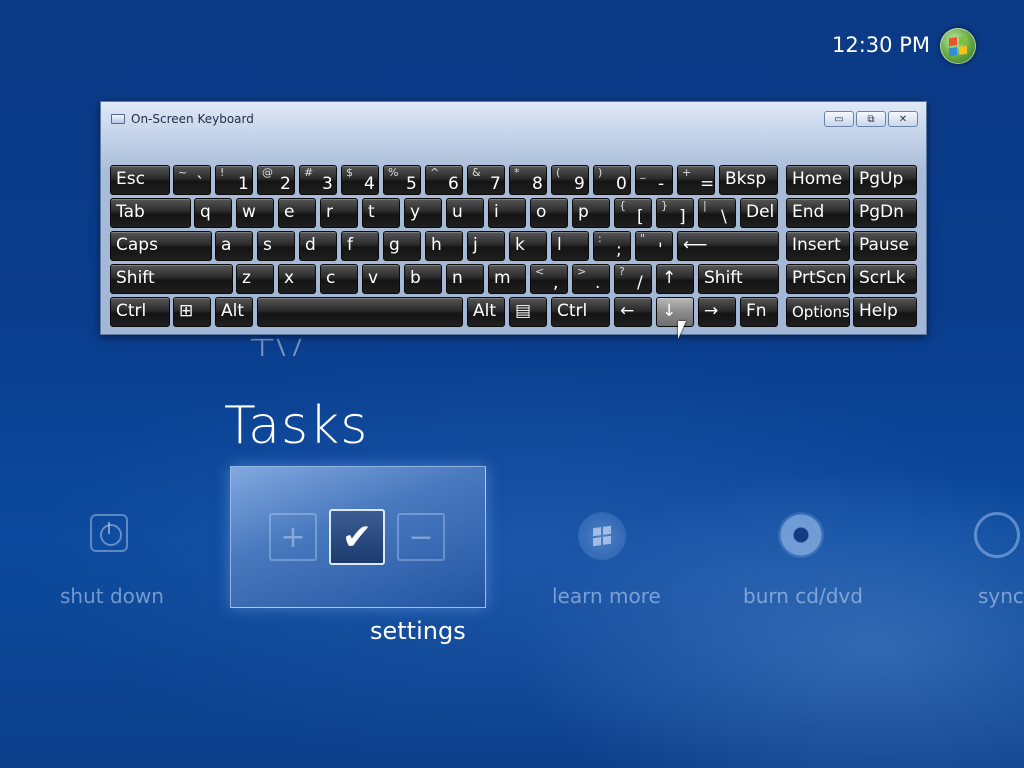  I want to click on key-shift-label: >, so click(582, 271).